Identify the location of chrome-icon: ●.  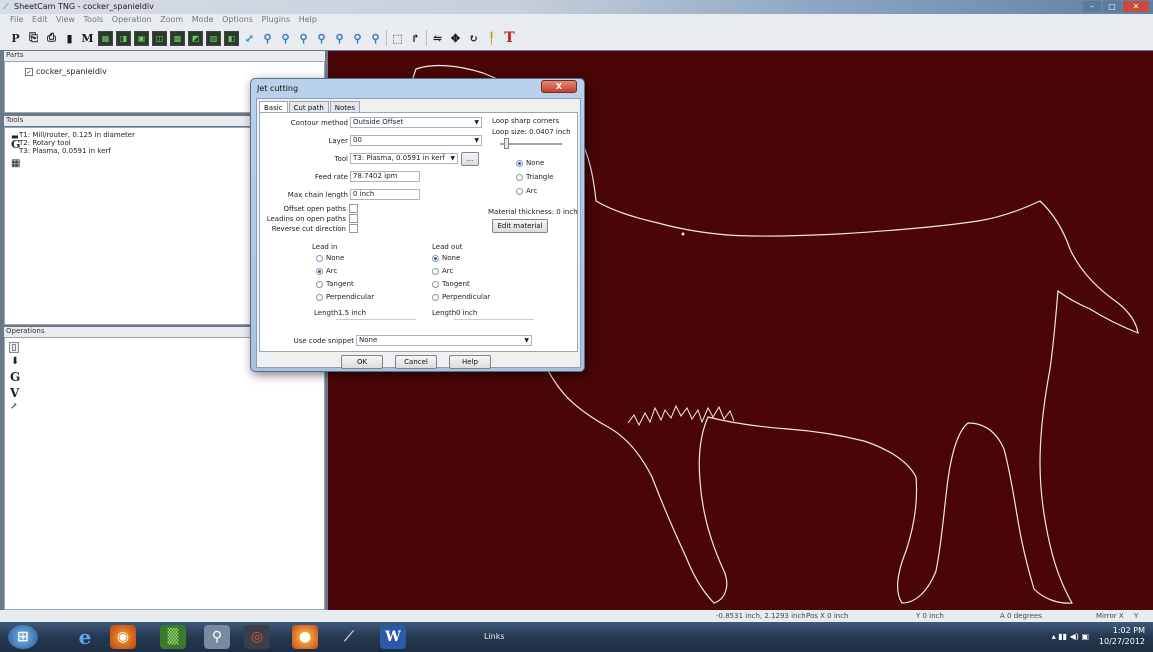
(305, 637).